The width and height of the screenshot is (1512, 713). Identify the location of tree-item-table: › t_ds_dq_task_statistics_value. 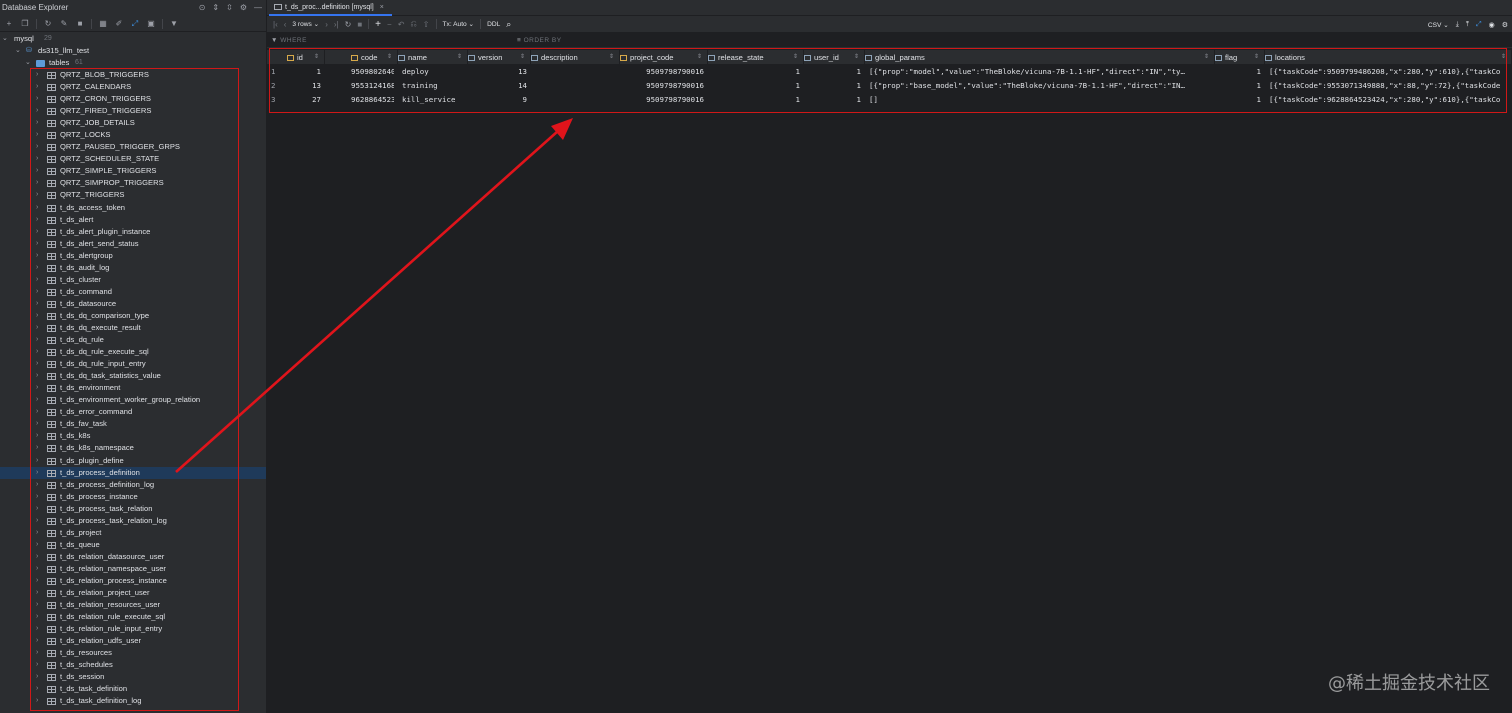
(133, 376).